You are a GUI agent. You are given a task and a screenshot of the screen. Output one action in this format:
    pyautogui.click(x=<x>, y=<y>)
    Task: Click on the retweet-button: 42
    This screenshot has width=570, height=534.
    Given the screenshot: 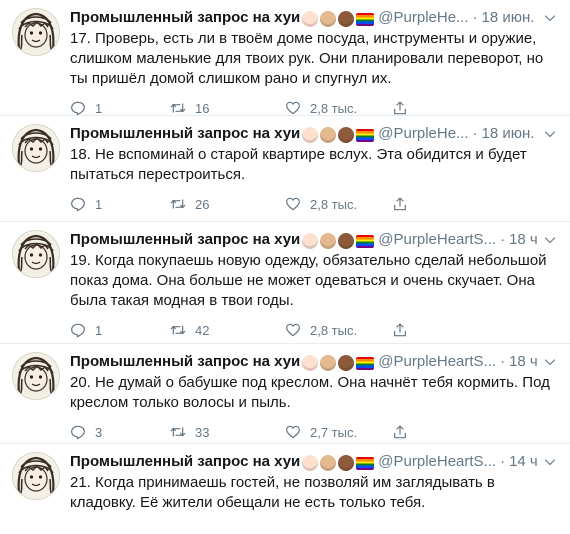 What is the action you would take?
    pyautogui.click(x=189, y=330)
    